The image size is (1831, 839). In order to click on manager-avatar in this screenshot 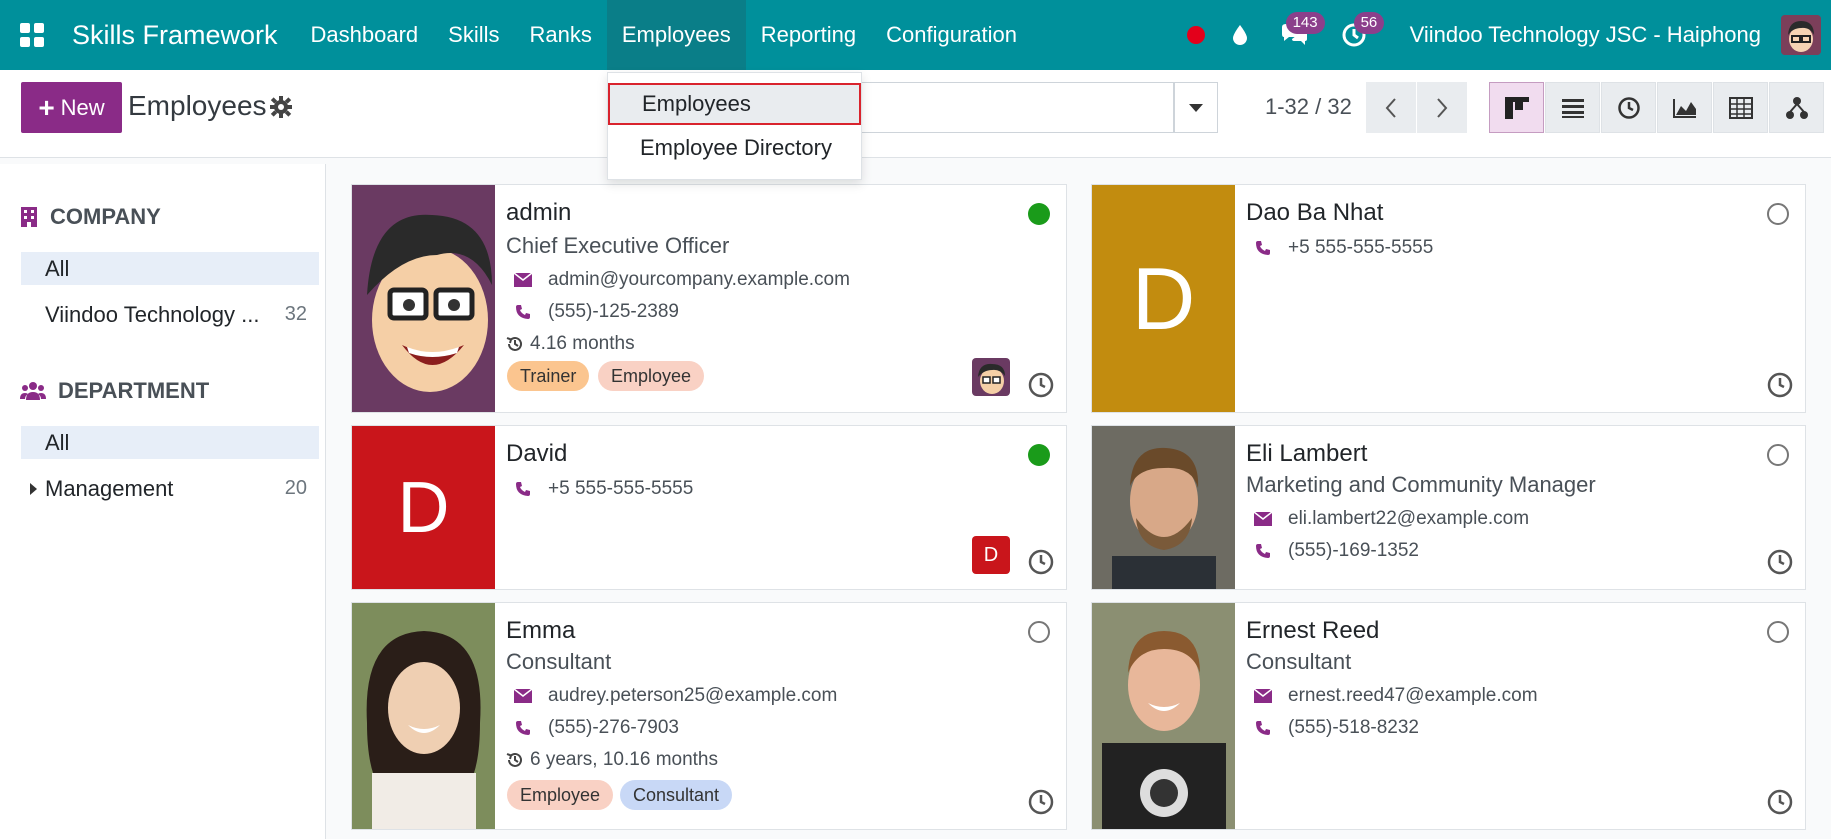, I will do `click(991, 377)`.